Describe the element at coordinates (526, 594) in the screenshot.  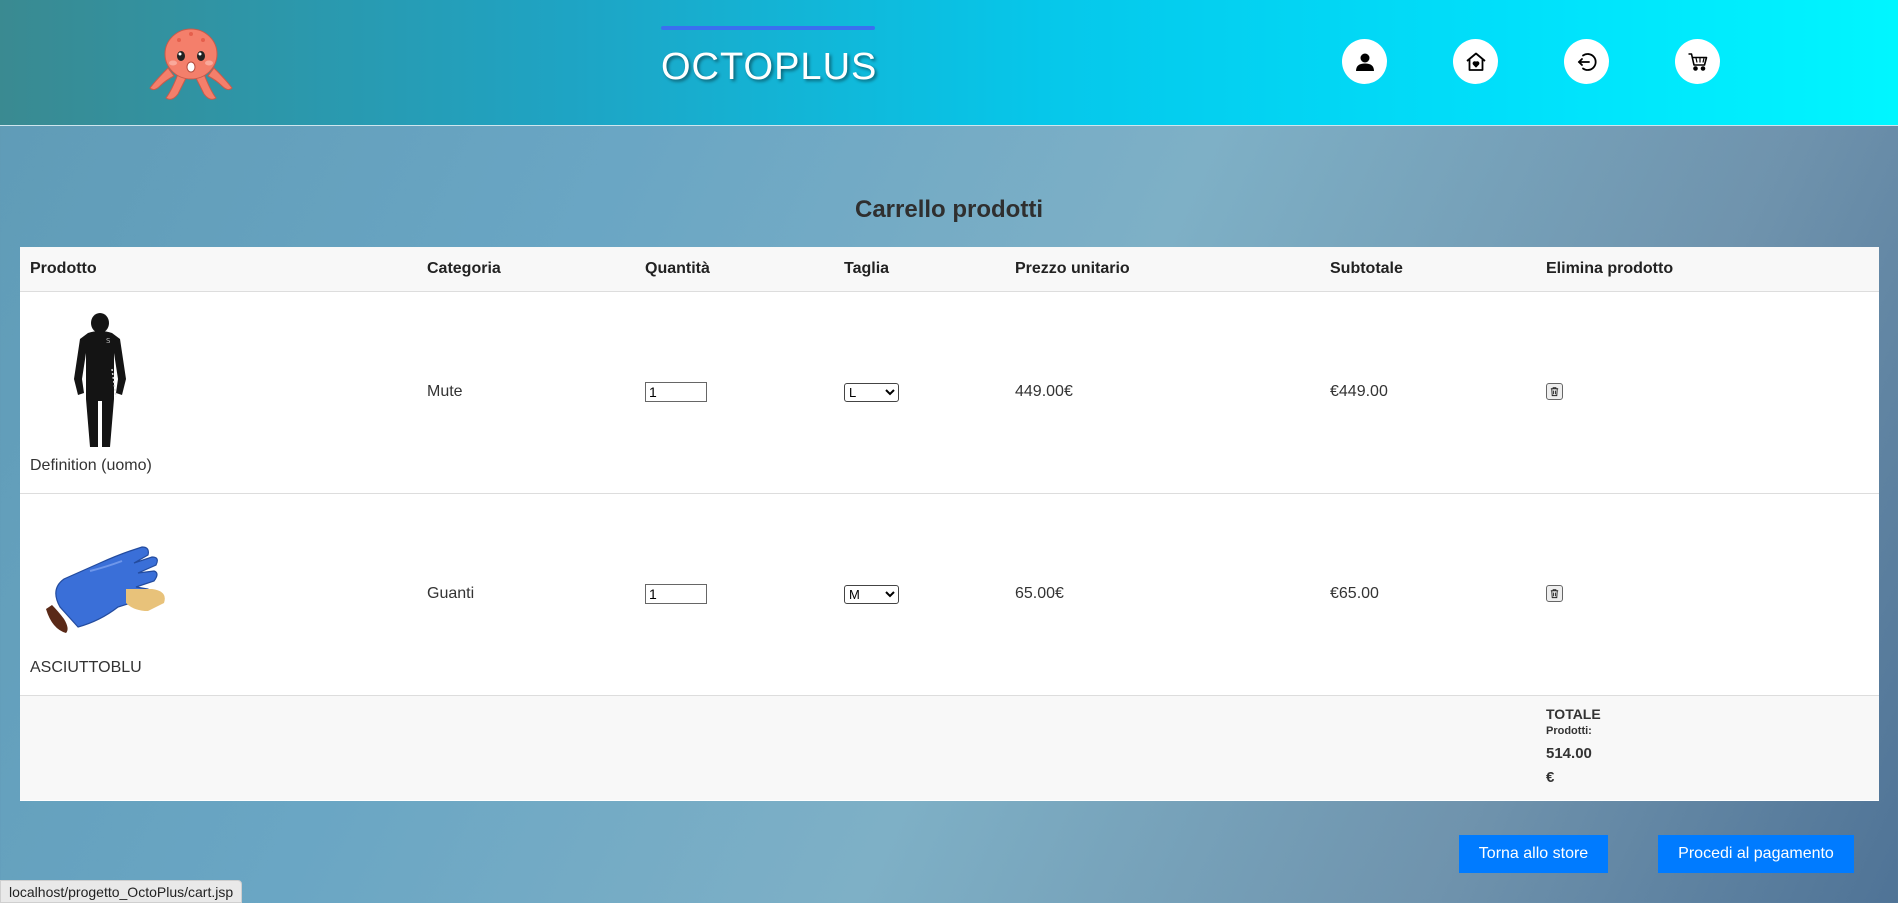
I see `product-category: Guanti` at that location.